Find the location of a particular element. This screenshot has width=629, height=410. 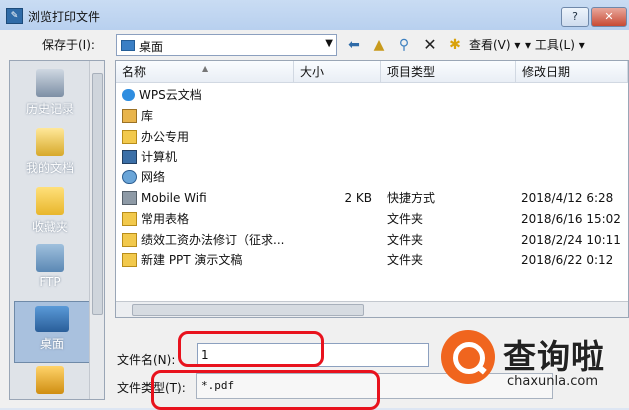

file-row: Mobile Wifi 2 KB 快捷方式 2018/4/12 6:28 is located at coordinates (372, 198).